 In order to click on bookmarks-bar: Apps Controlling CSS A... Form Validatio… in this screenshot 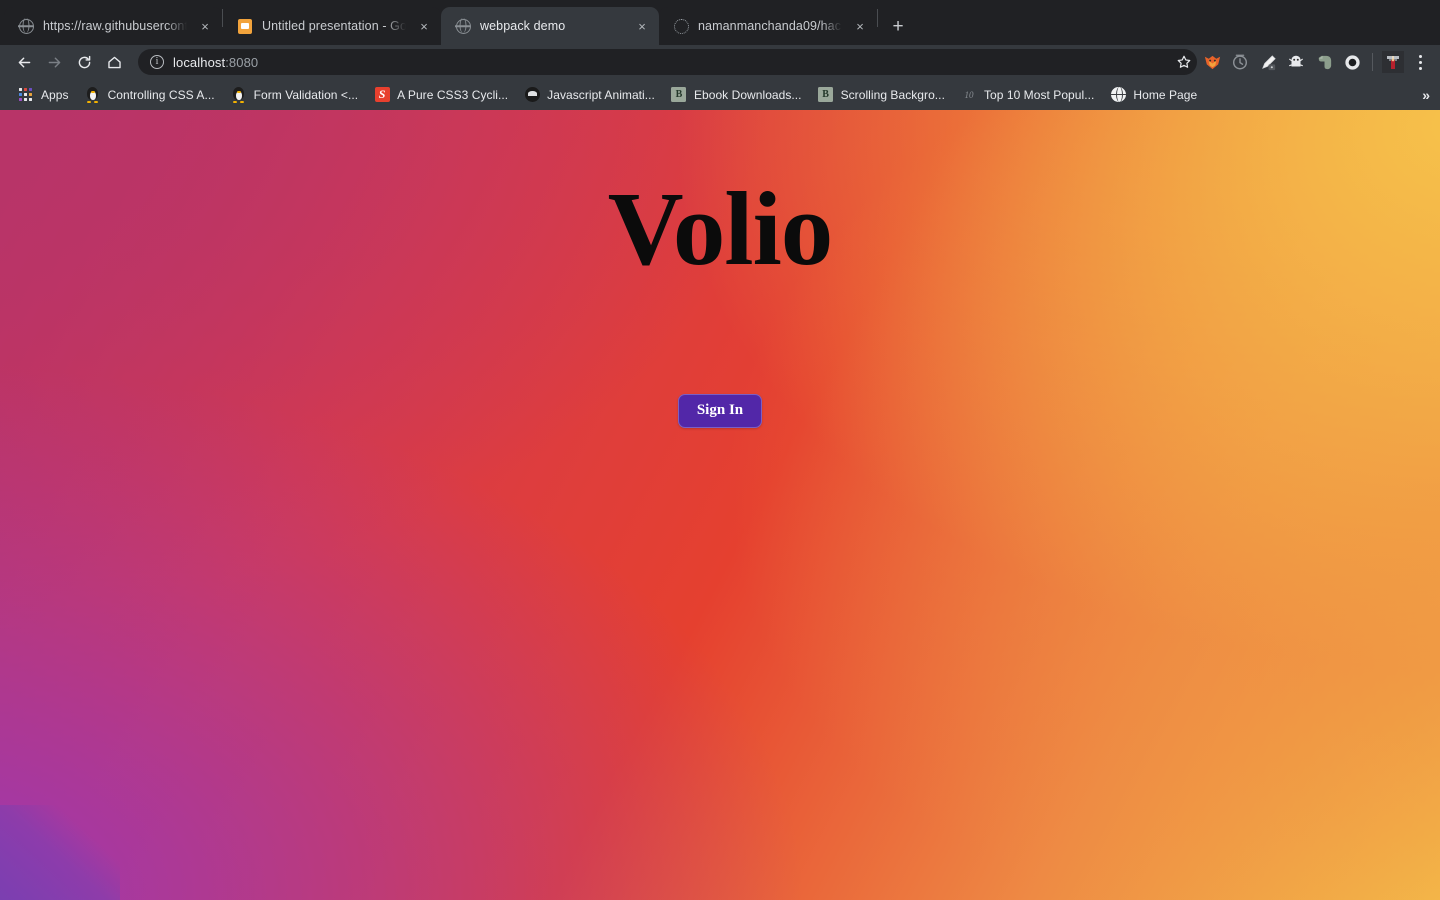, I will do `click(720, 94)`.